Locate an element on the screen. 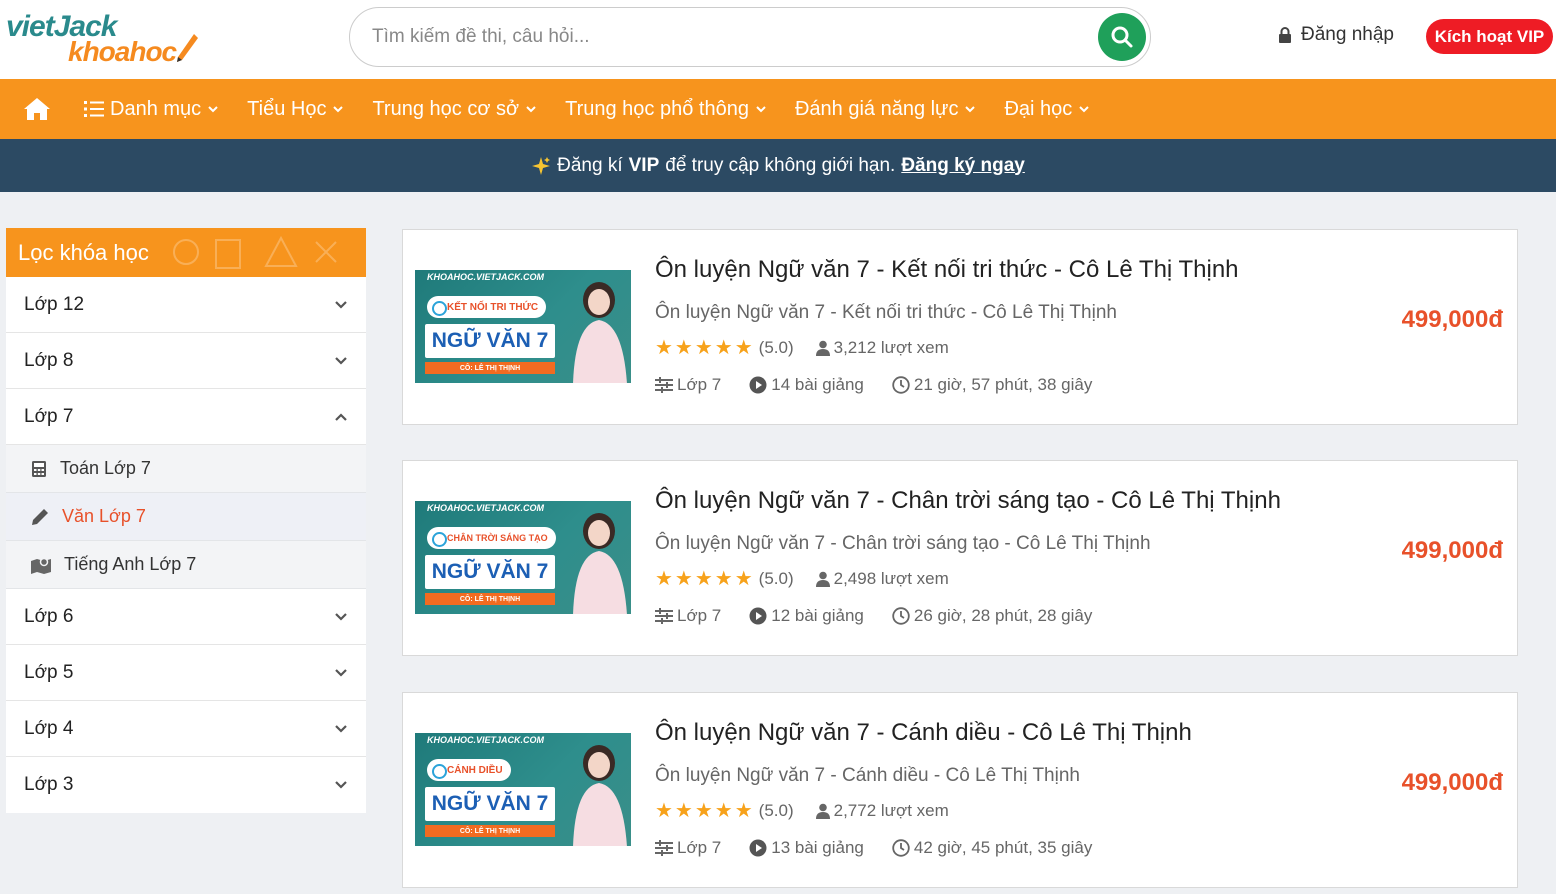 This screenshot has width=1556, height=894. duration-text: 26 giờ, 28 phút, 28 giây is located at coordinates (1003, 615).